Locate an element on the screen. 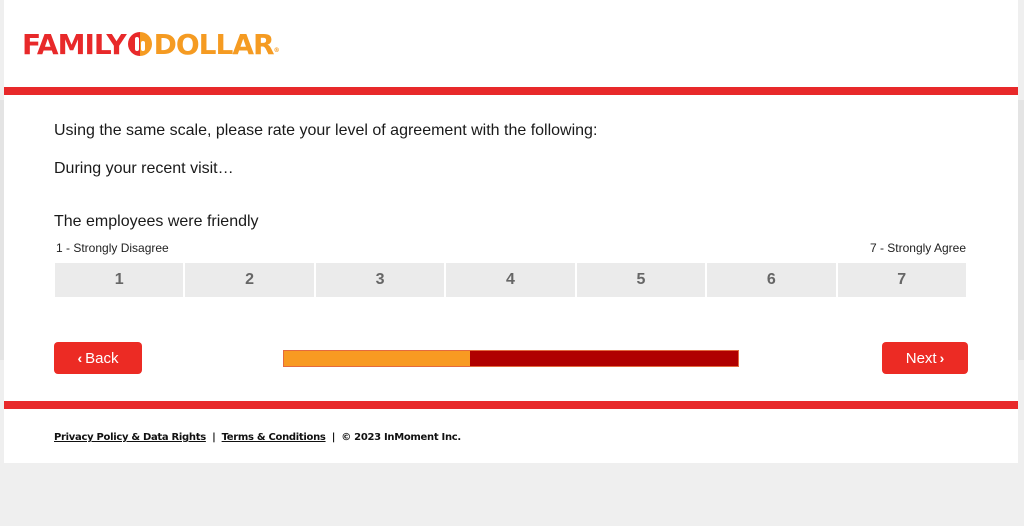  family-dollar-logo: FAMILY DOLLAR ® is located at coordinates (151, 44).